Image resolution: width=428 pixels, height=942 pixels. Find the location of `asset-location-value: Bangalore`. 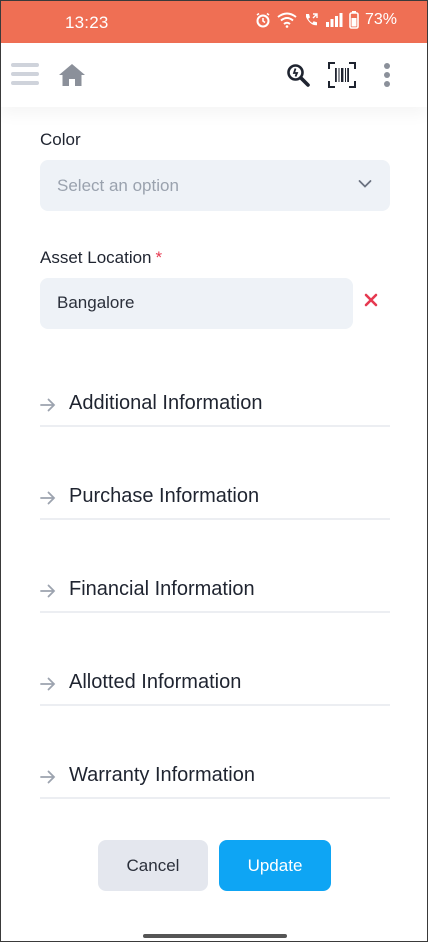

asset-location-value: Bangalore is located at coordinates (96, 302).